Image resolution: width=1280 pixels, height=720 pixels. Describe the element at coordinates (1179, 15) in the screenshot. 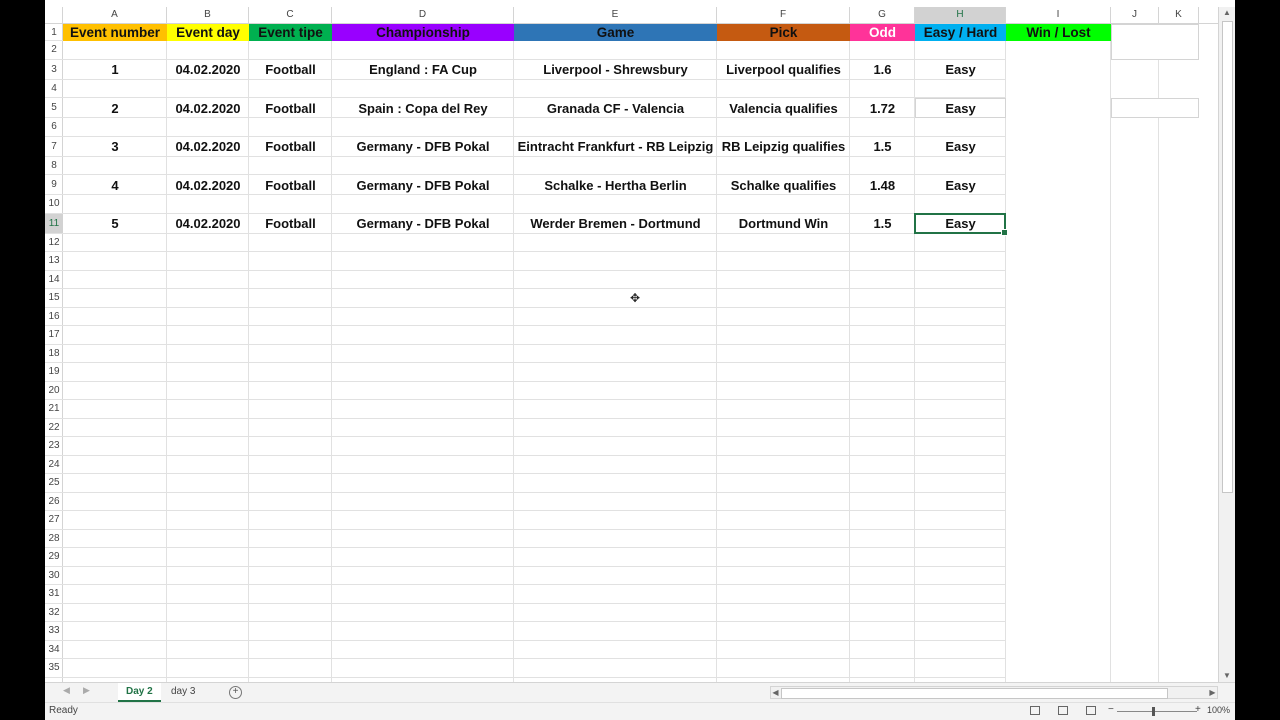

I see `column-header-k: K` at that location.